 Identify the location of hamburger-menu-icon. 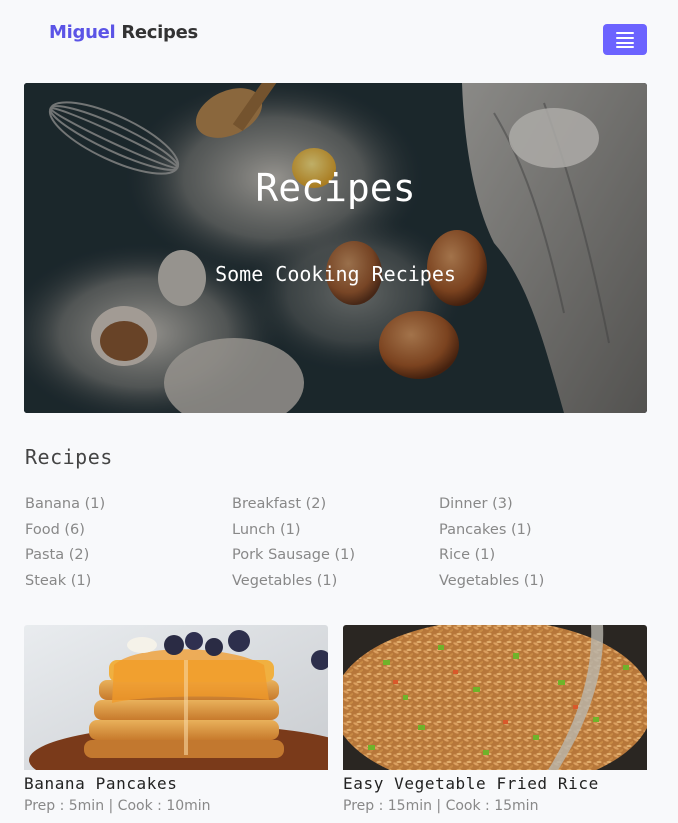
(625, 33).